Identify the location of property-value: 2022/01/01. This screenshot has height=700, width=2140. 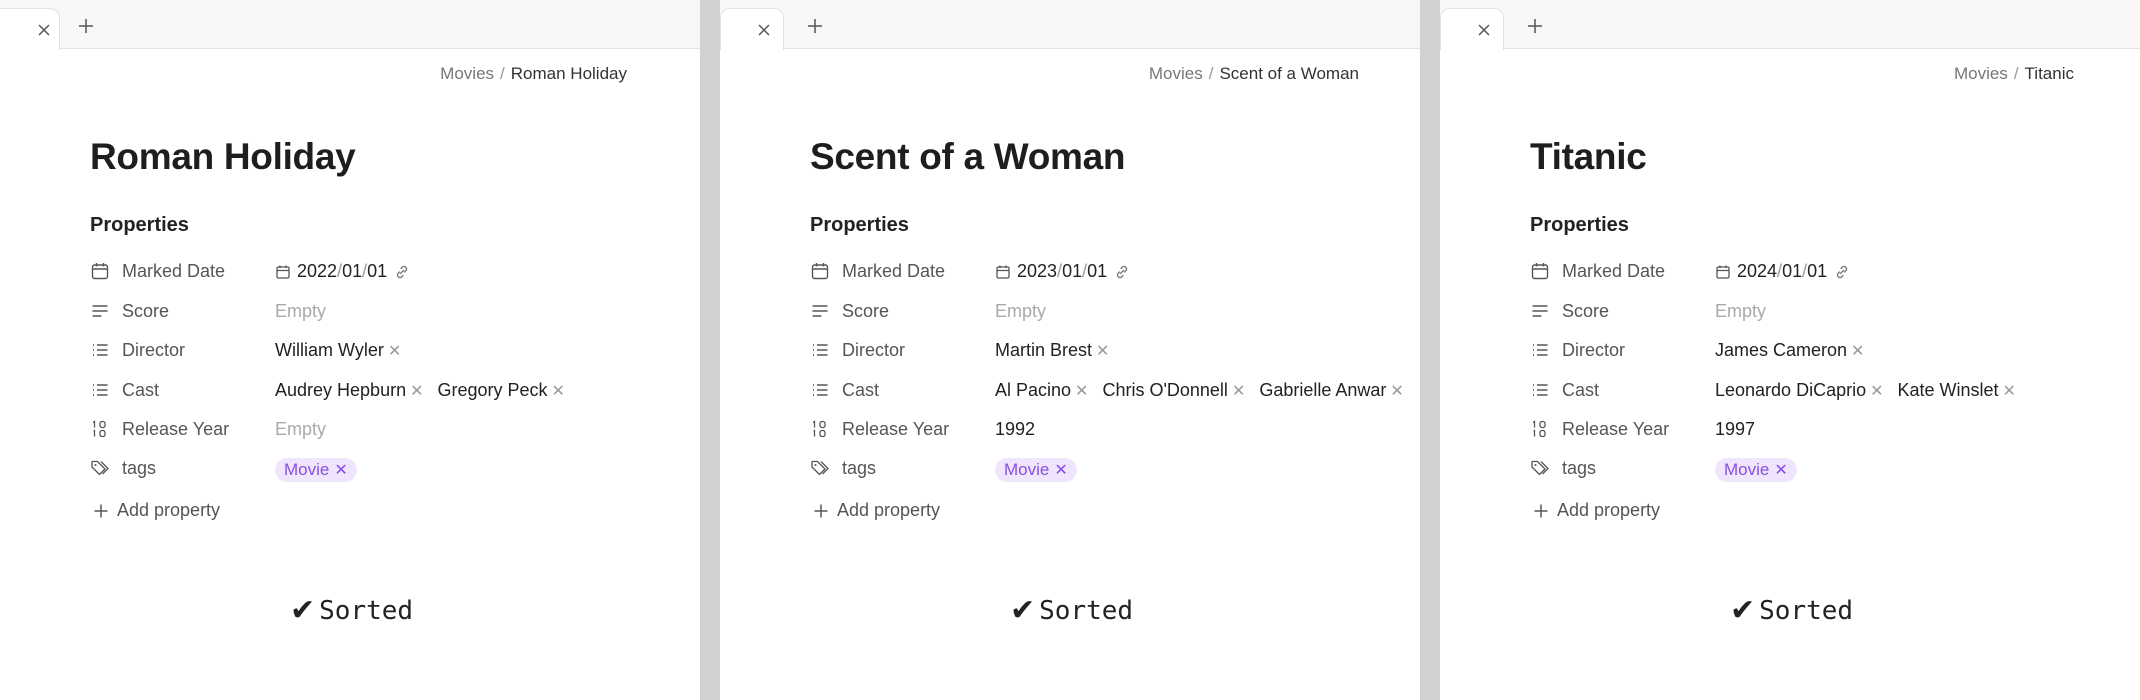
(343, 271).